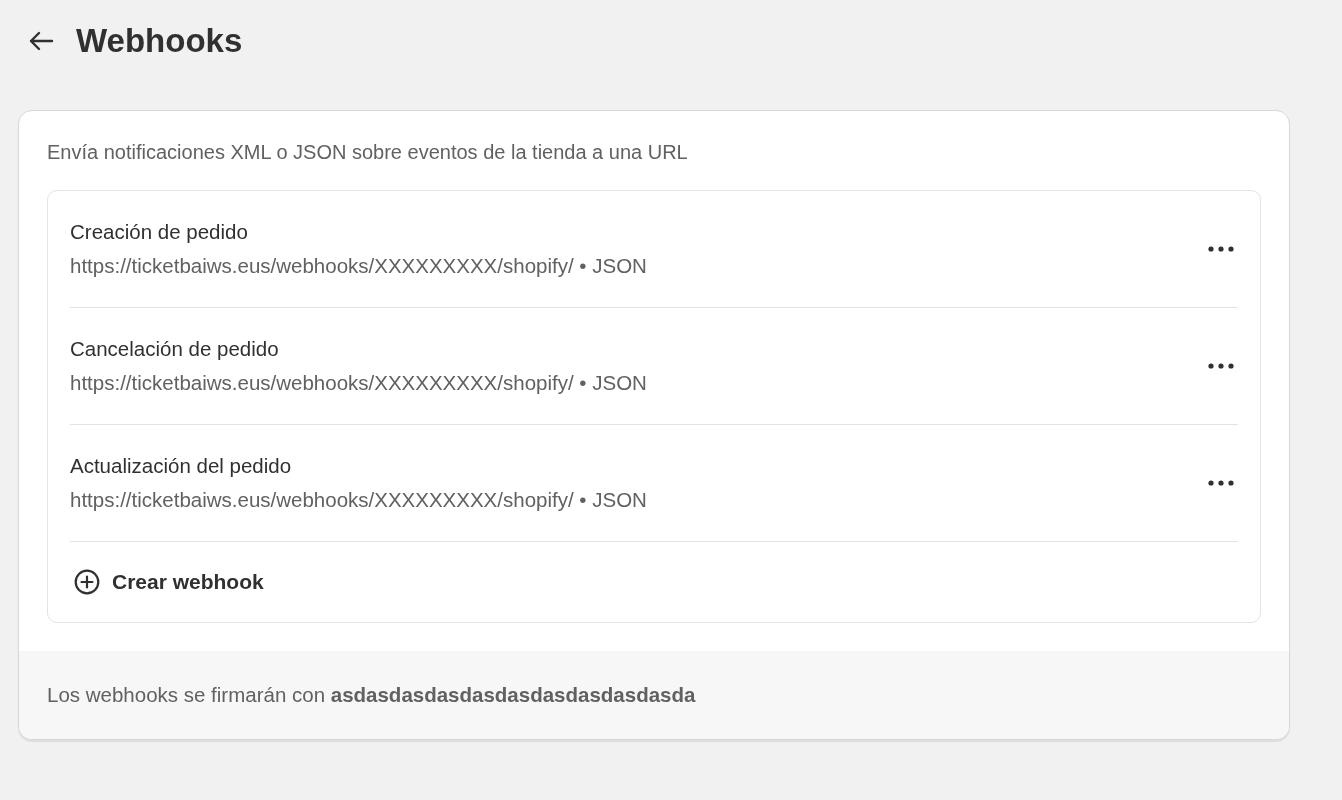  What do you see at coordinates (372, 695) in the screenshot?
I see `signing-note: Los webhooks se firmarán con asdasdasdasdasdasdasdasdasdasda` at bounding box center [372, 695].